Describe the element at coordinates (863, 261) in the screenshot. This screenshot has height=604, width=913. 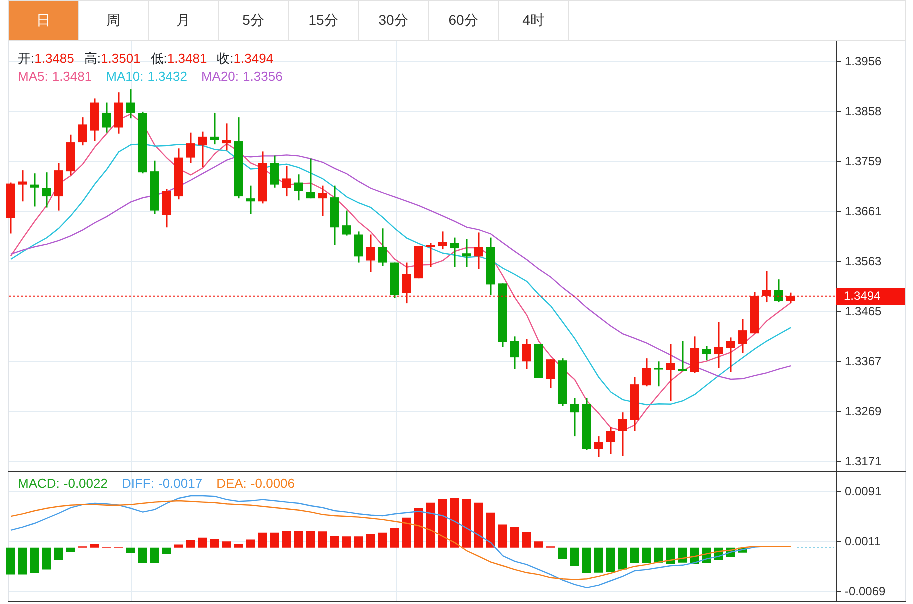
I see `axis-label: 1.3563` at that location.